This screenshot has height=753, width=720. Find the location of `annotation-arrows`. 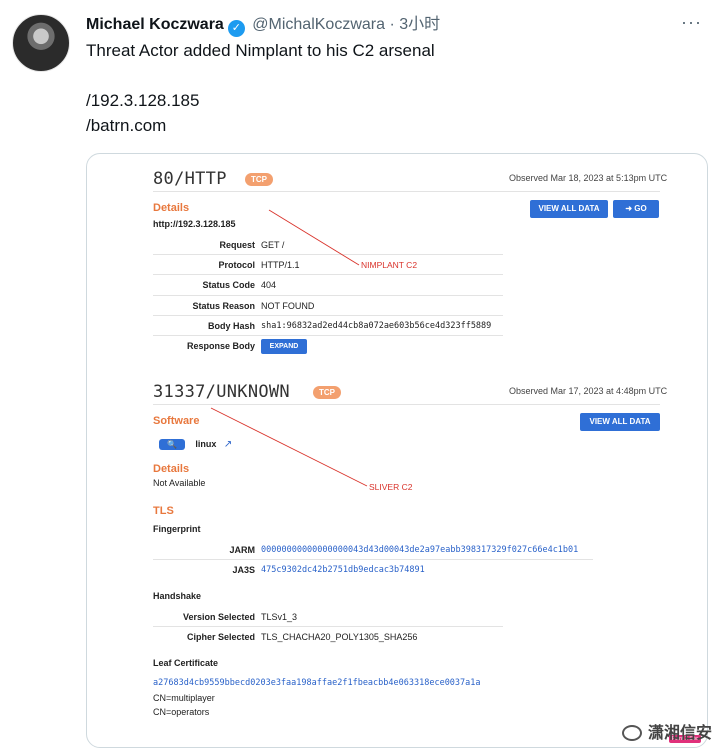

annotation-arrows is located at coordinates (289, 348).